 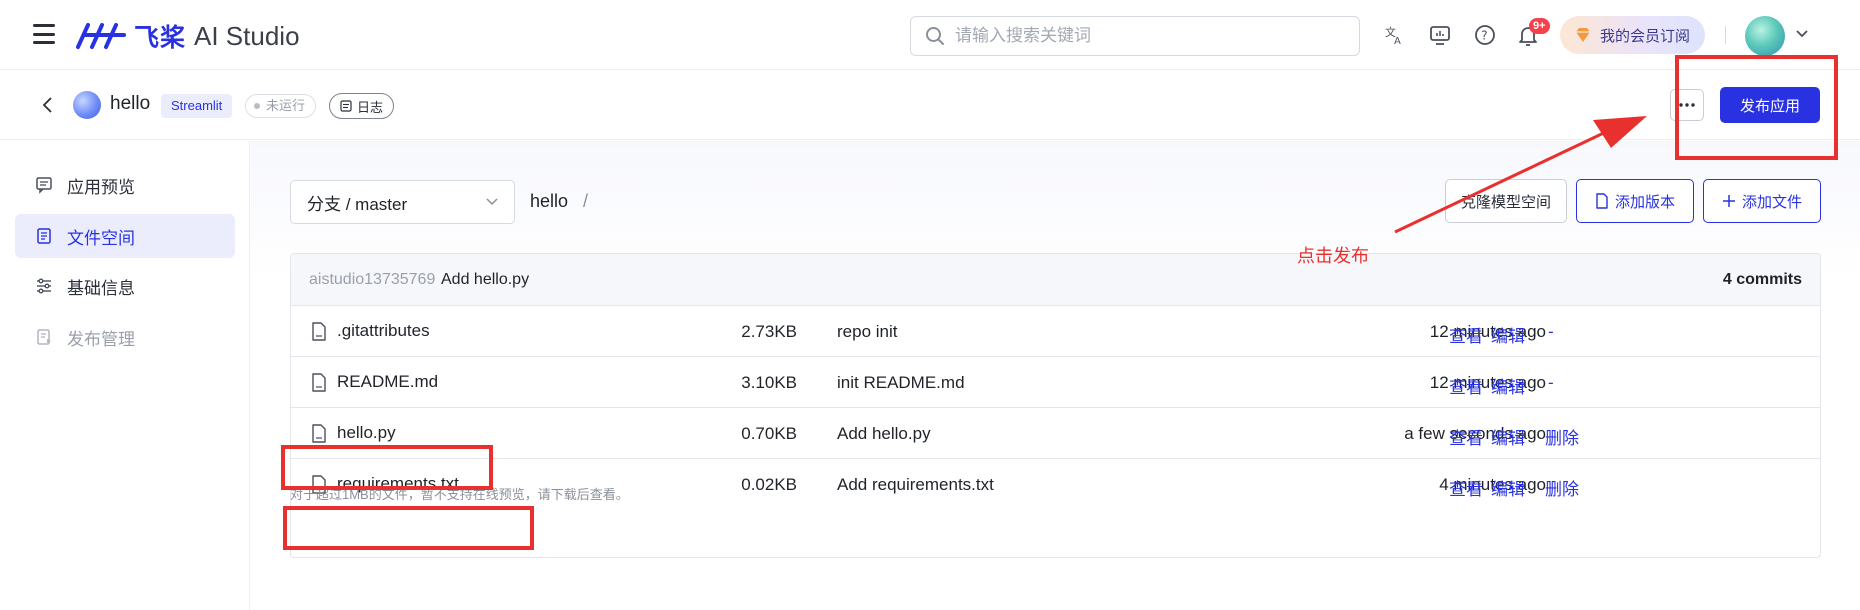 I want to click on sidebar-item-label: 文件空间, so click(x=101, y=238).